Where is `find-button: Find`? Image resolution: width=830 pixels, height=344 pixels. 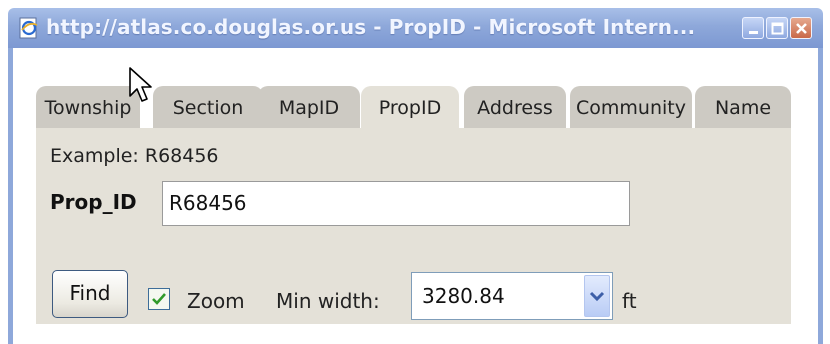
find-button: Find is located at coordinates (90, 294).